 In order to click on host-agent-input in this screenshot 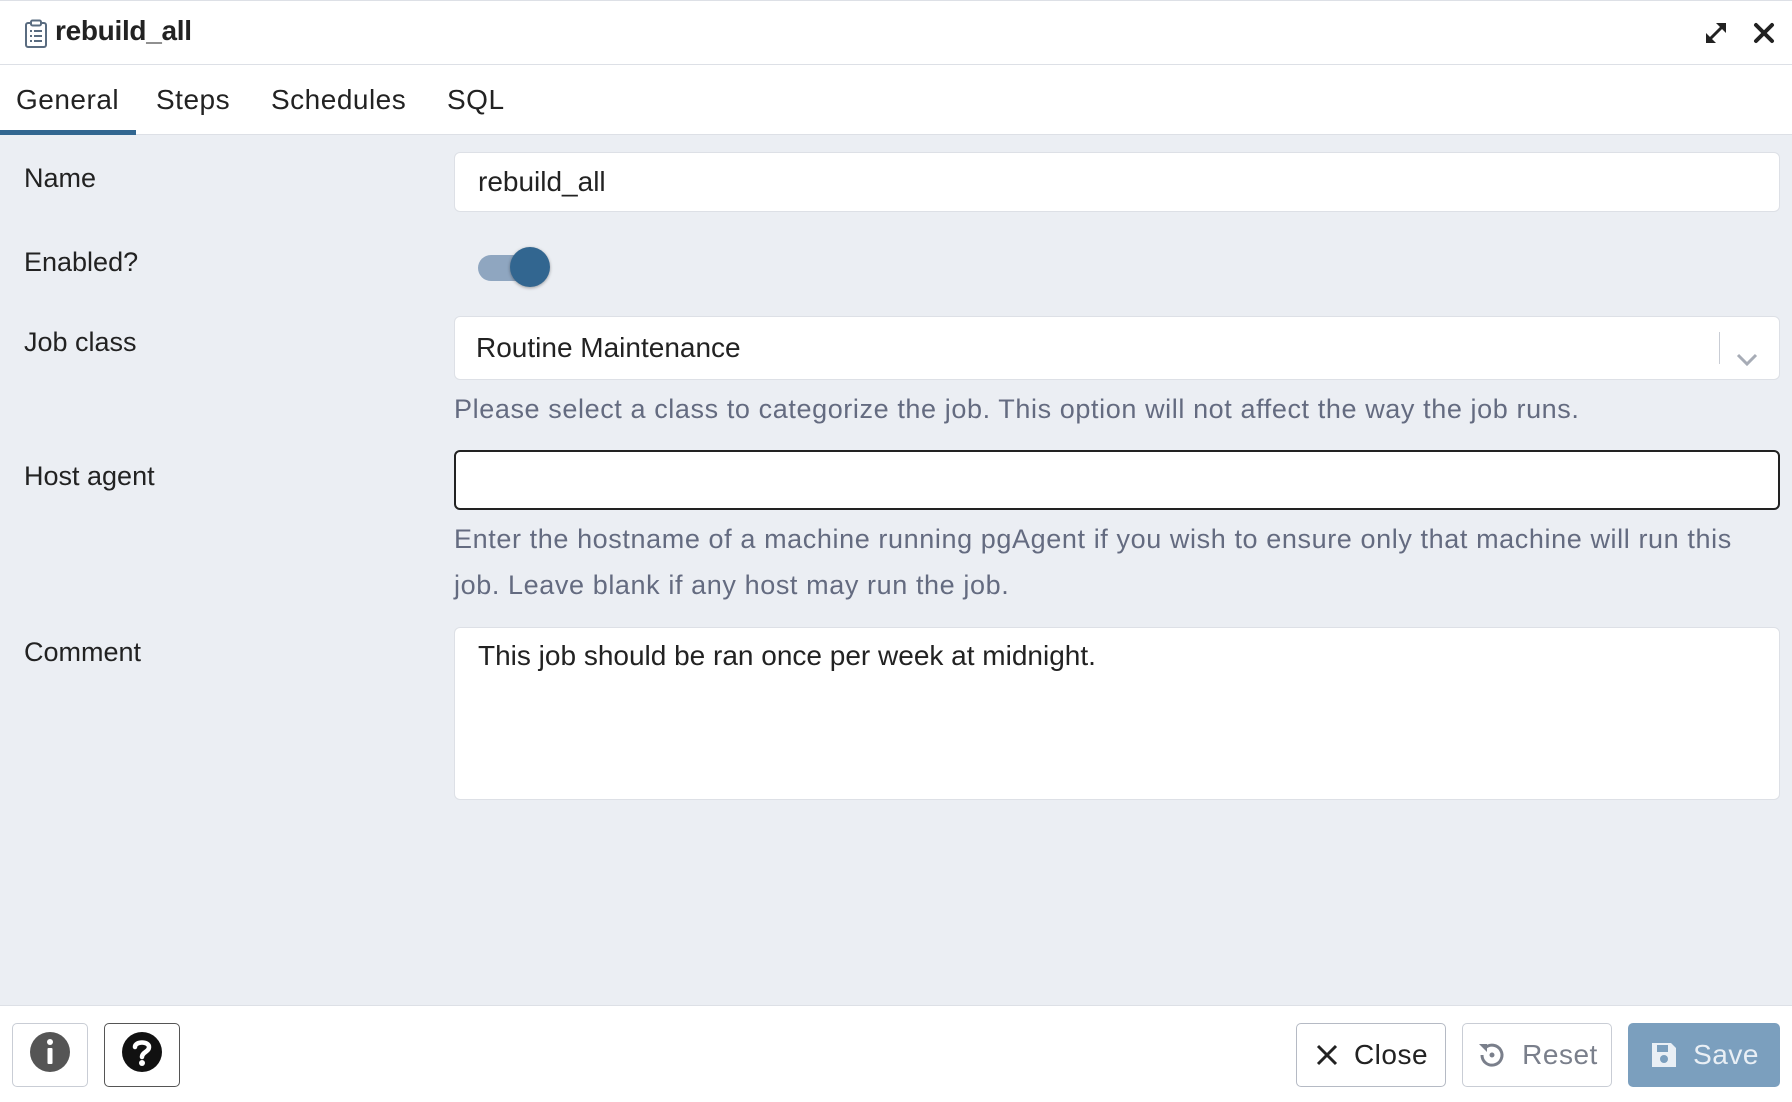, I will do `click(1117, 480)`.